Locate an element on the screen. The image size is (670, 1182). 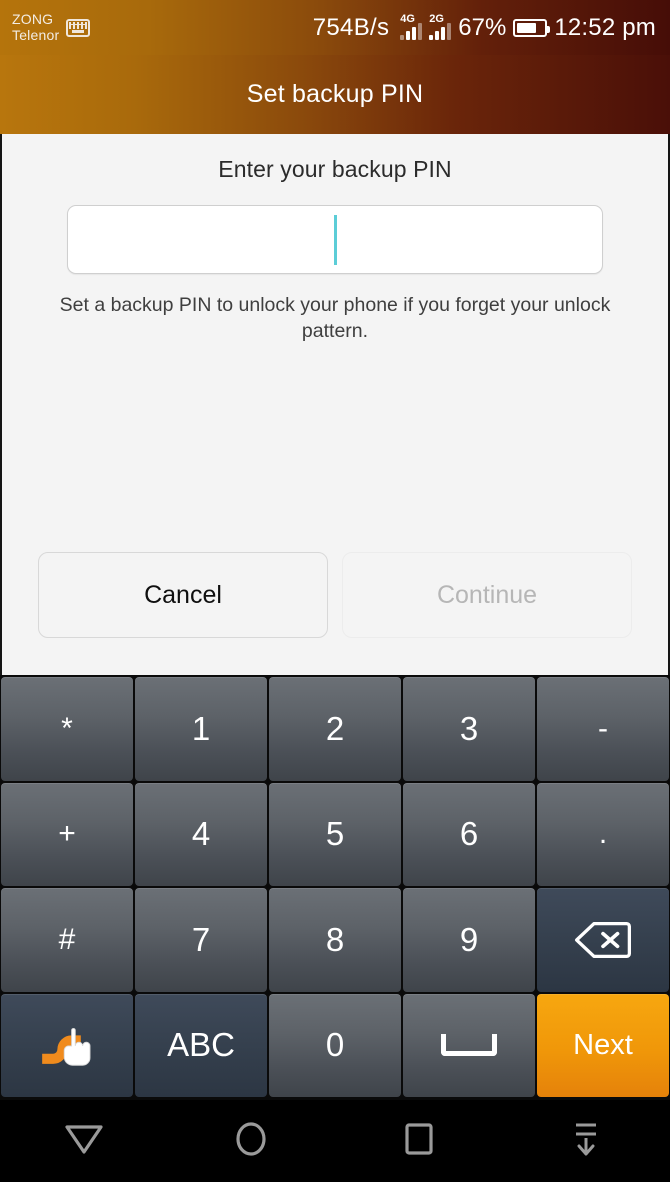
key-3: 3 is located at coordinates (469, 729).